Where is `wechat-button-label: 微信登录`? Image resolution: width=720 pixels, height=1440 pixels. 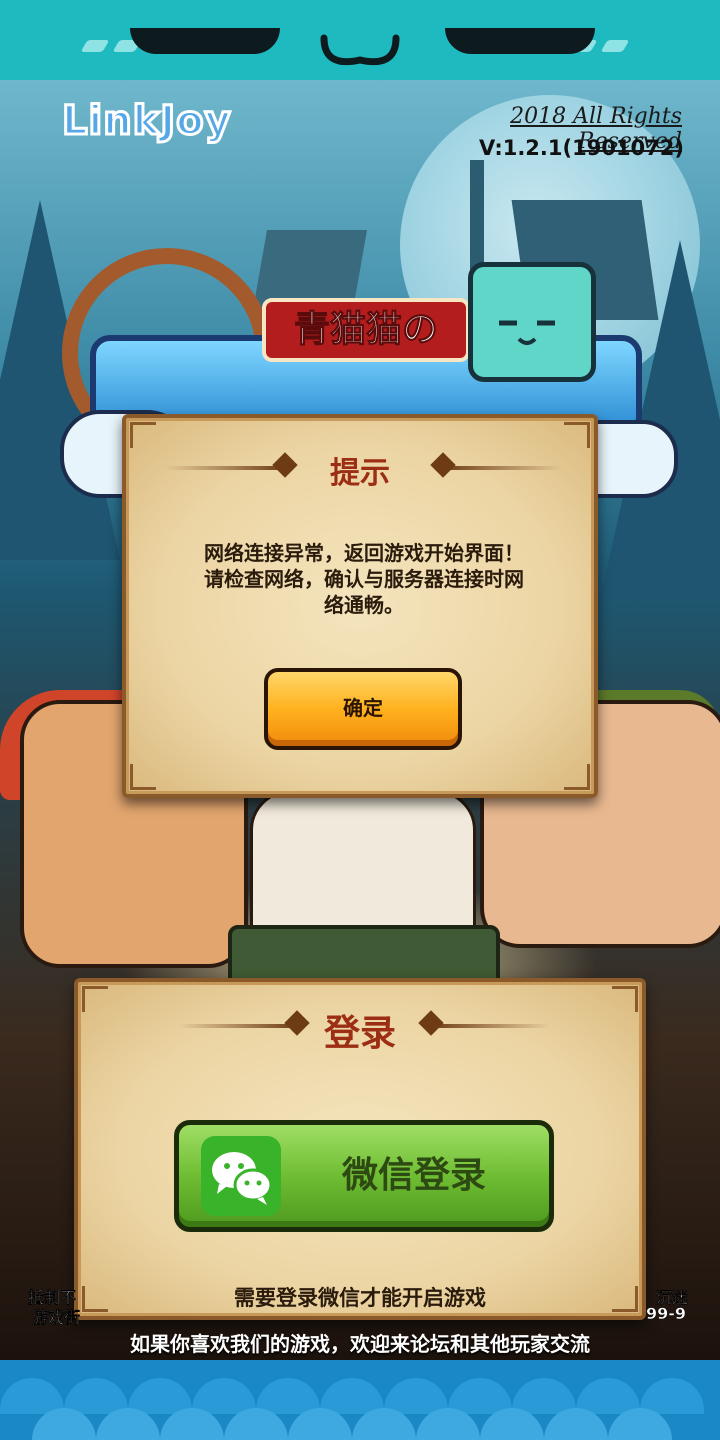 wechat-button-label: 微信登录 is located at coordinates (413, 1175).